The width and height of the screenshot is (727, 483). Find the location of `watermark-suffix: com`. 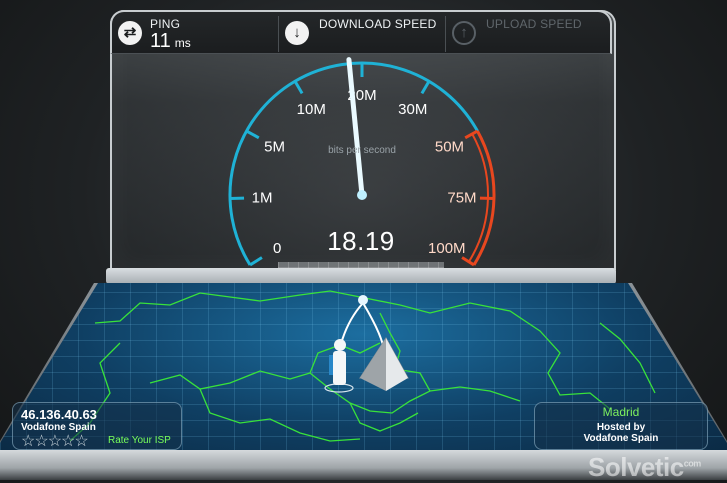

watermark-suffix: com is located at coordinates (692, 463).